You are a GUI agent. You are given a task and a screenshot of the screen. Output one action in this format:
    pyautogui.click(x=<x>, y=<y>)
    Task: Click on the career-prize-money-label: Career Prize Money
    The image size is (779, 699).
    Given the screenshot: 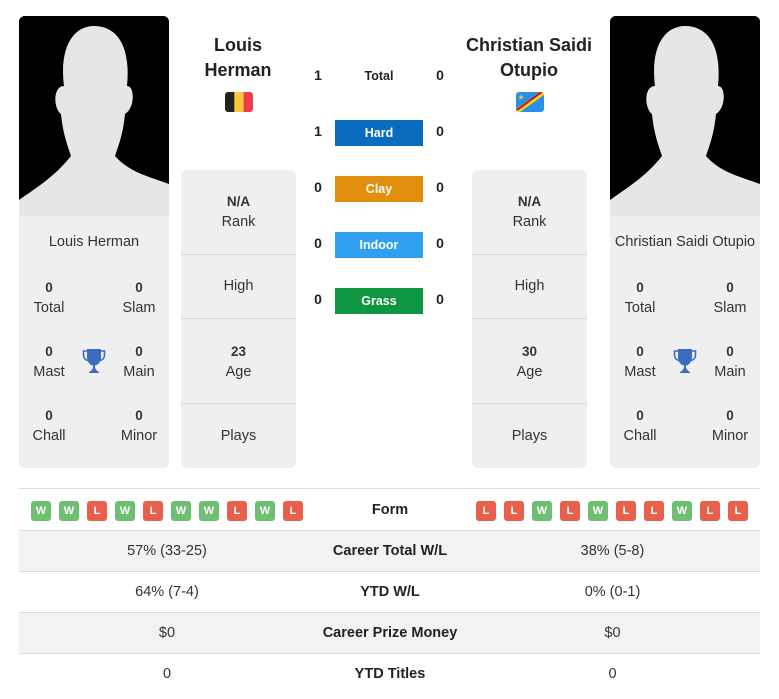 What is the action you would take?
    pyautogui.click(x=390, y=633)
    